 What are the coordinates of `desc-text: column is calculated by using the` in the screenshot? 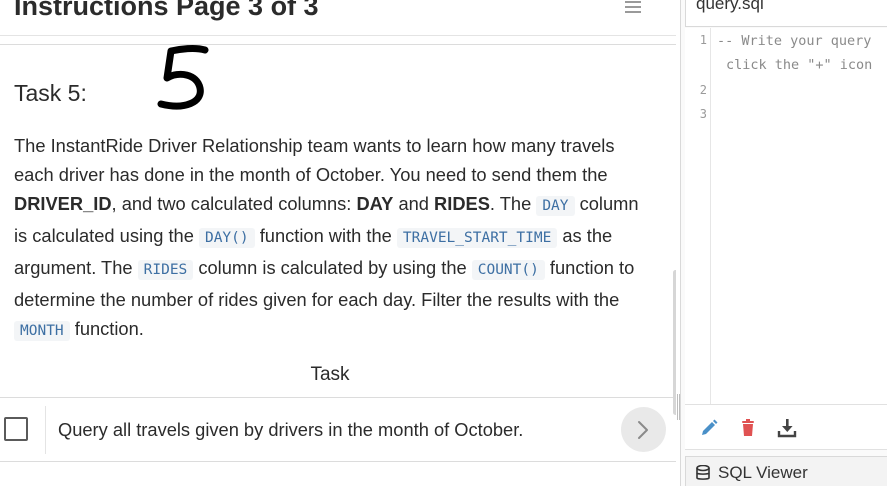 It's located at (332, 267).